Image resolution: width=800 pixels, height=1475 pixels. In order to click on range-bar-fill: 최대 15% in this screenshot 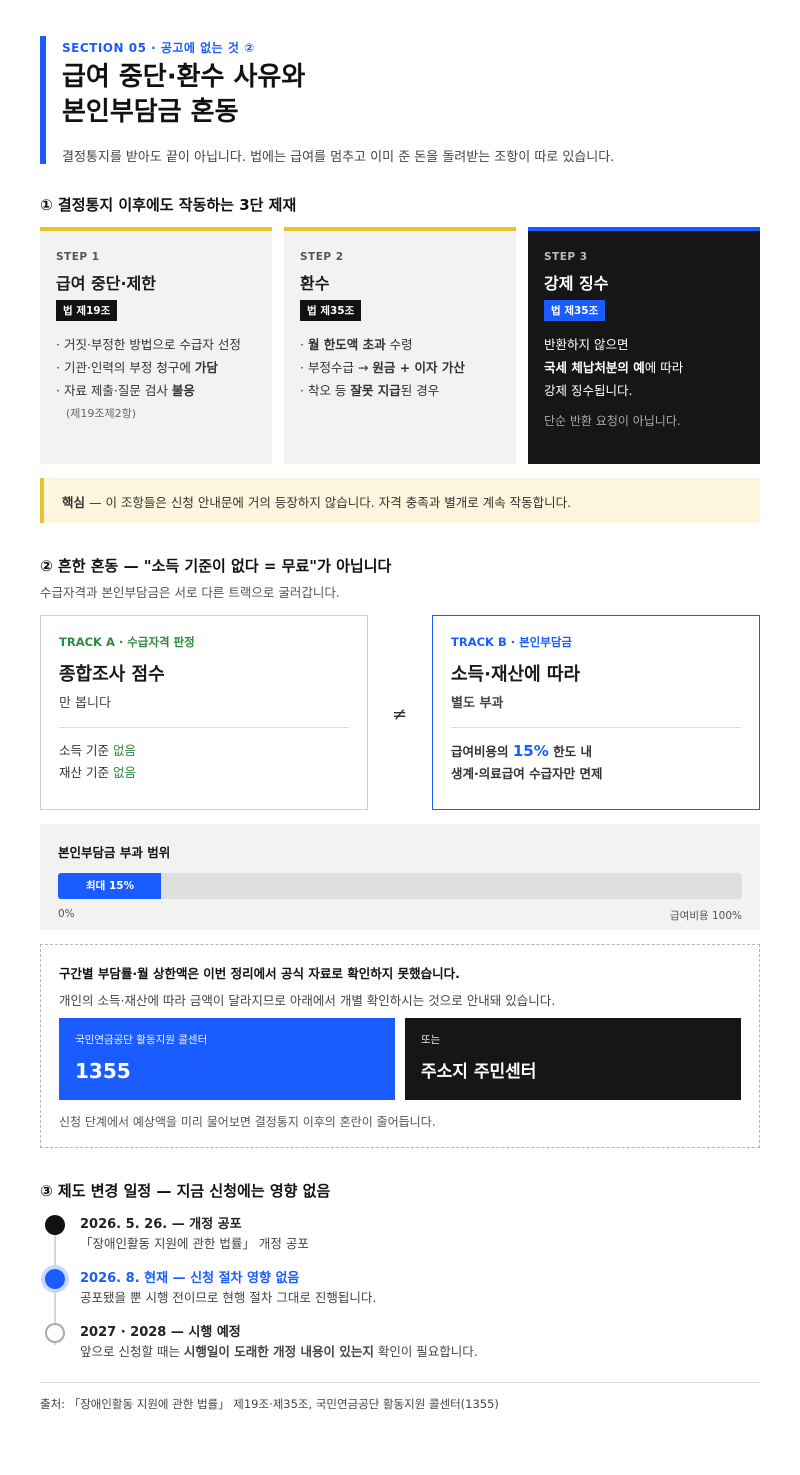, I will do `click(109, 886)`.